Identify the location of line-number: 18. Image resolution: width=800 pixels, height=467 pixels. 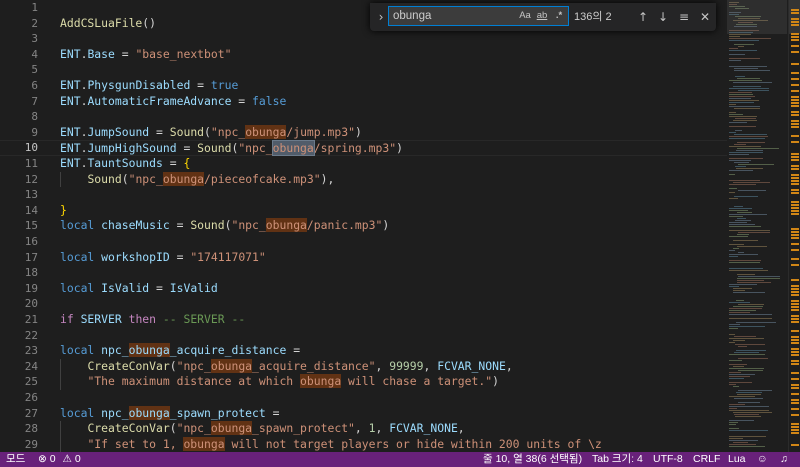
(31, 273).